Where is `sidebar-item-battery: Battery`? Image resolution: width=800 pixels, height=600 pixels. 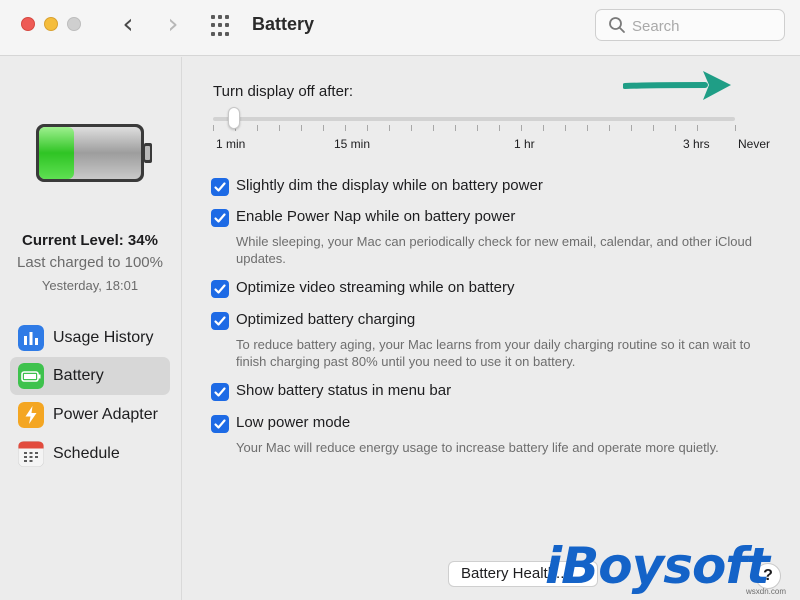 sidebar-item-battery: Battery is located at coordinates (90, 376).